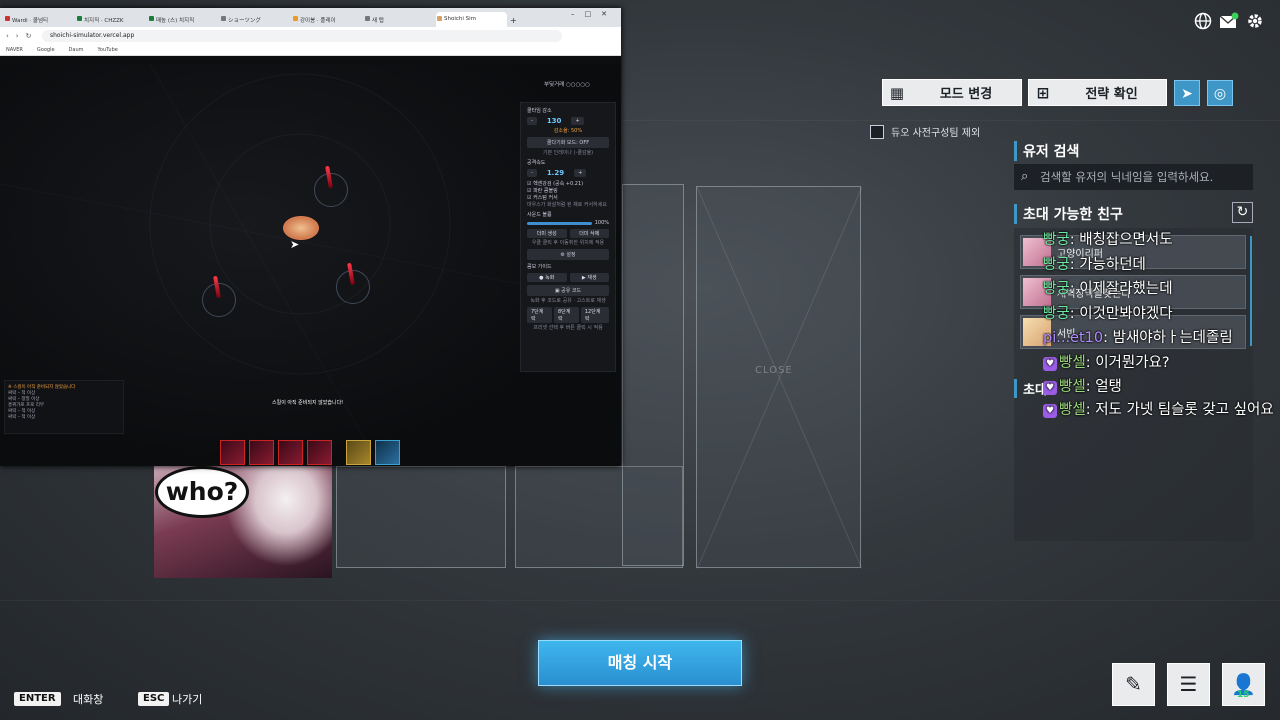 Image resolution: width=1280 pixels, height=720 pixels. Describe the element at coordinates (779, 377) in the screenshot. I see `team-slot-closed: CLOSE` at that location.